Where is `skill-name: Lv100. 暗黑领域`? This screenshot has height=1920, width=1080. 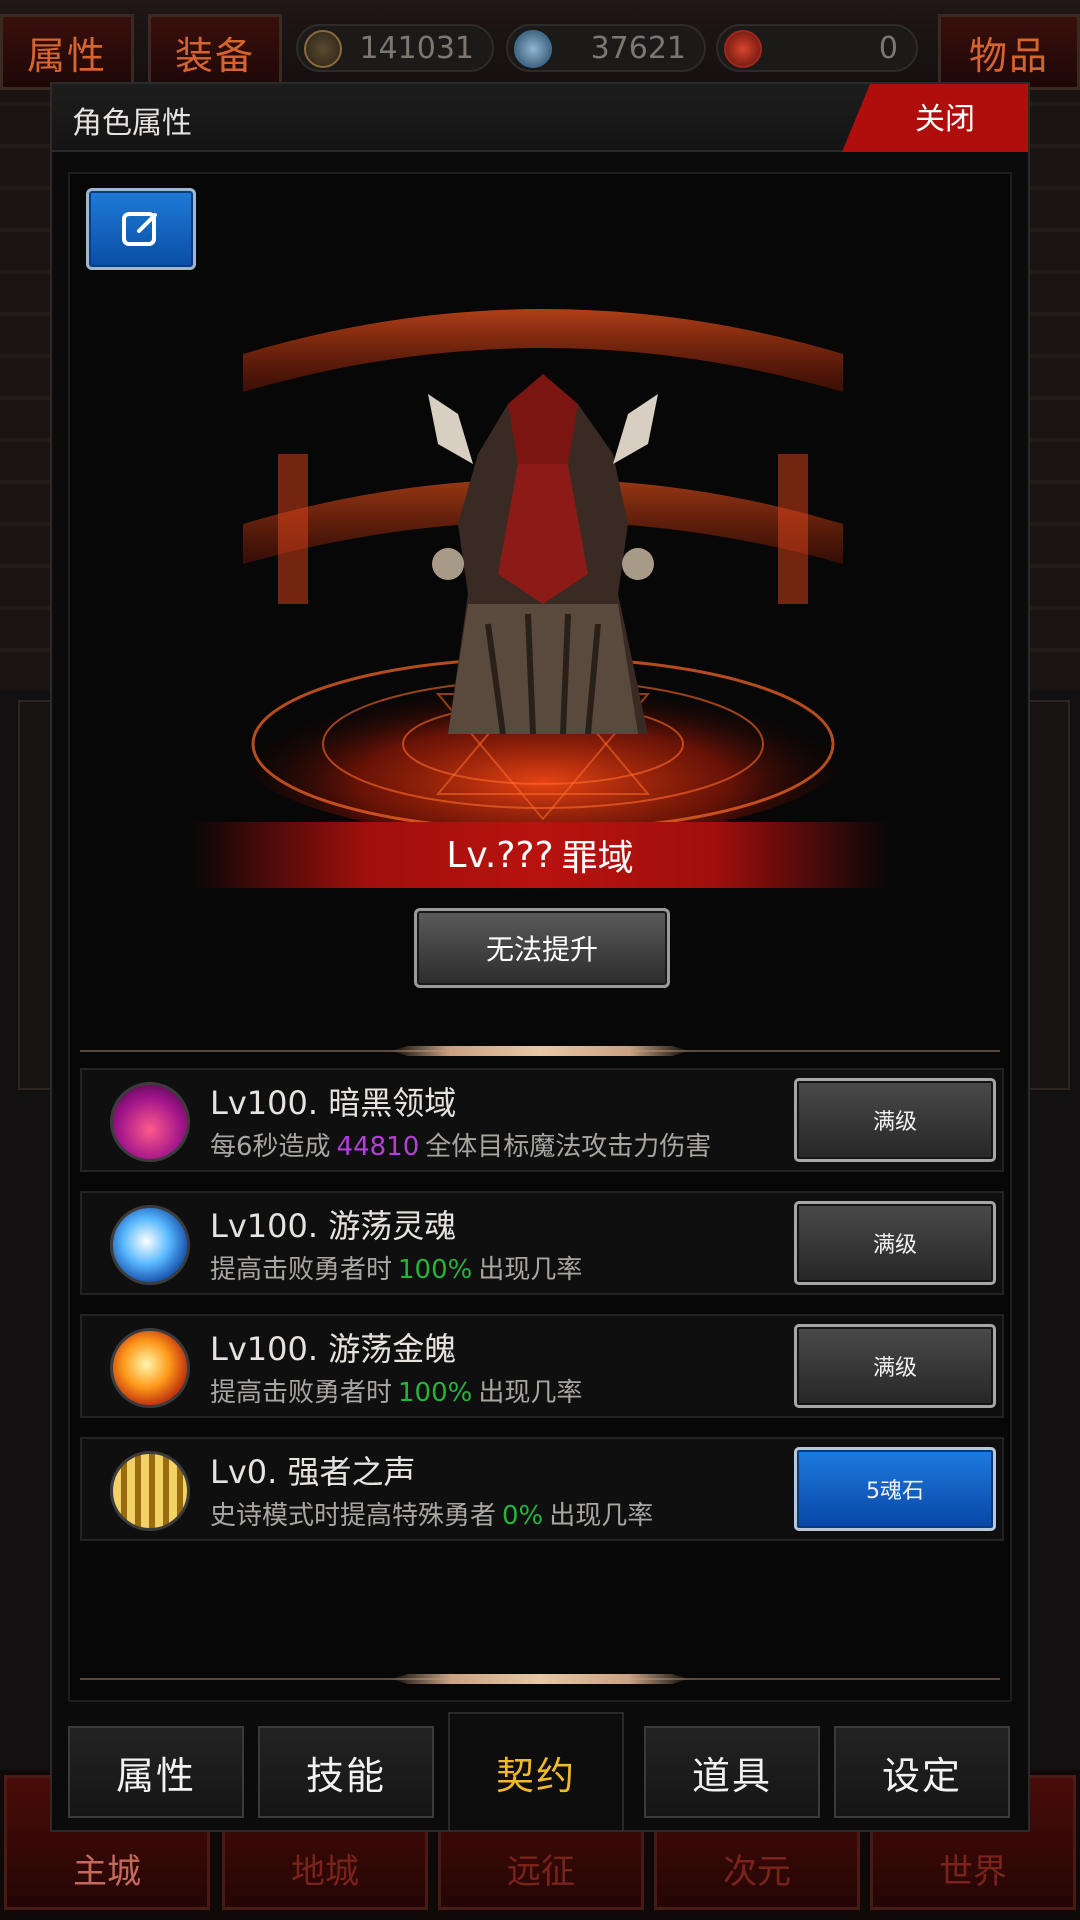 skill-name: Lv100. 暗黑领域 is located at coordinates (333, 1103).